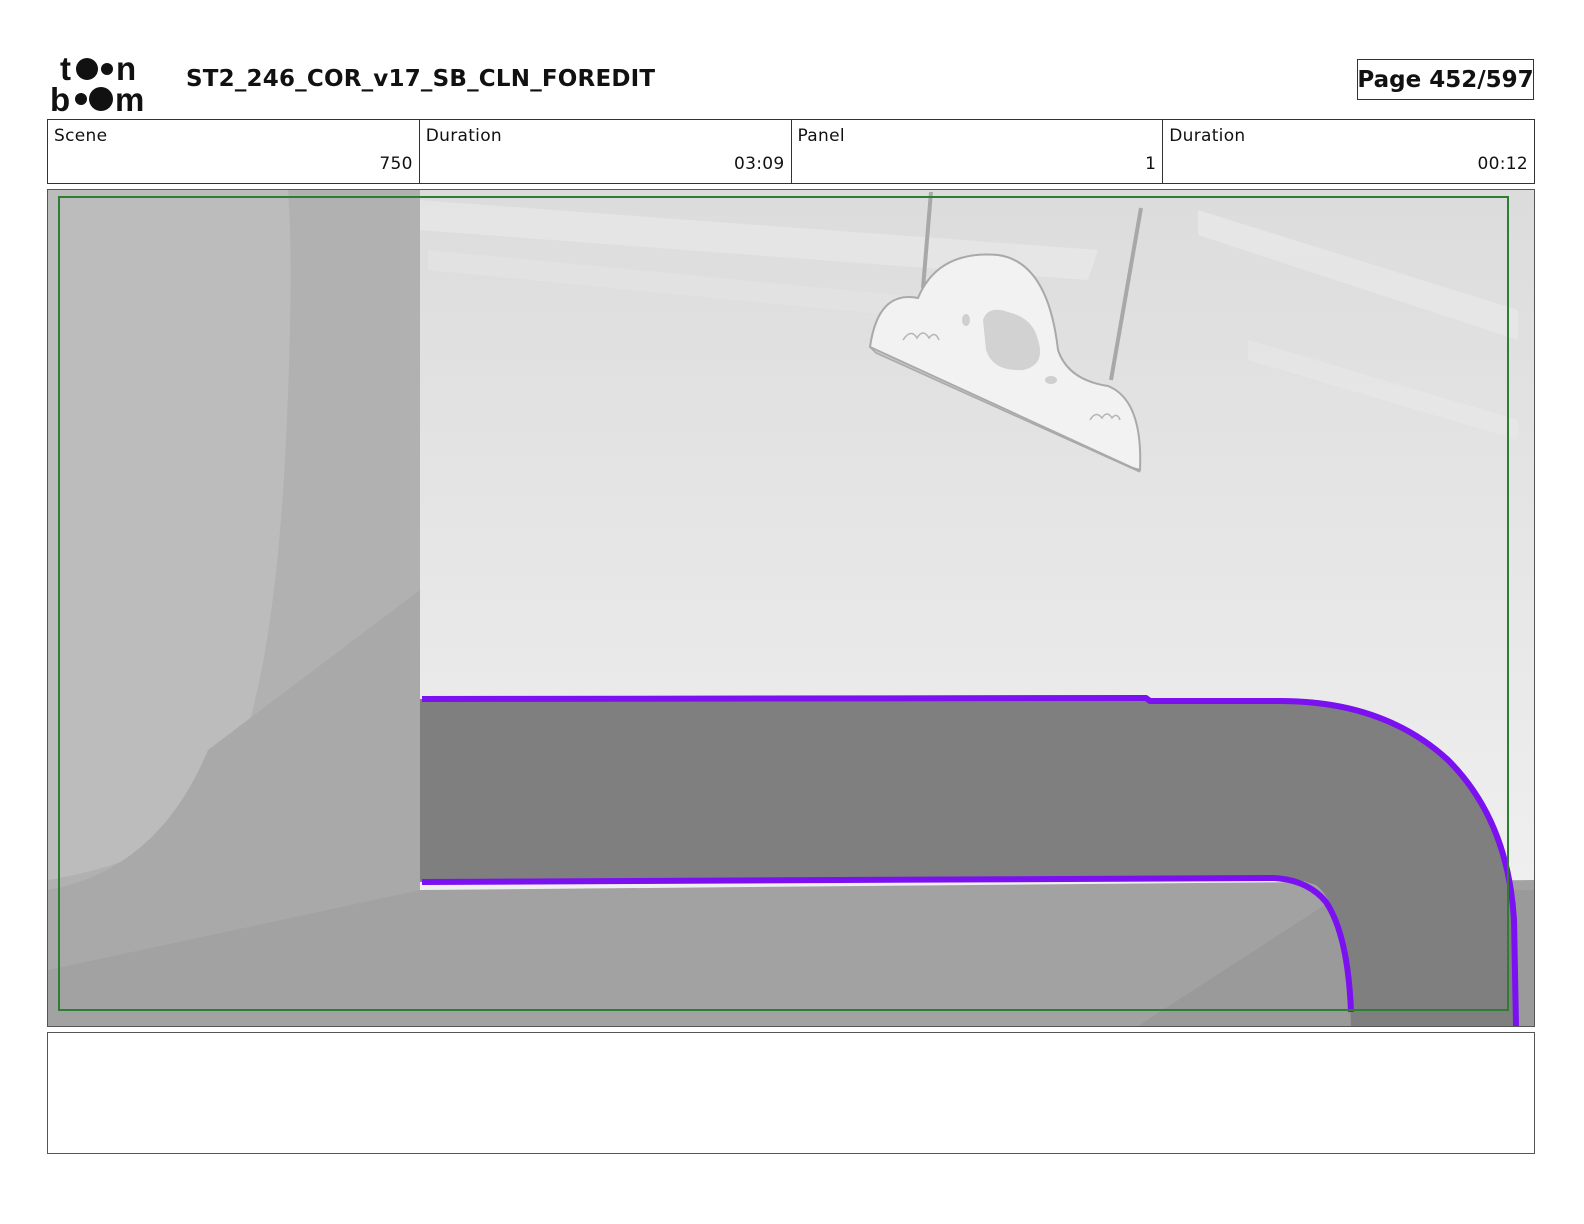 Image resolution: width=1584 pixels, height=1224 pixels. Describe the element at coordinates (606, 151) in the screenshot. I see `scene-duration-cell: Duration 03:09` at that location.